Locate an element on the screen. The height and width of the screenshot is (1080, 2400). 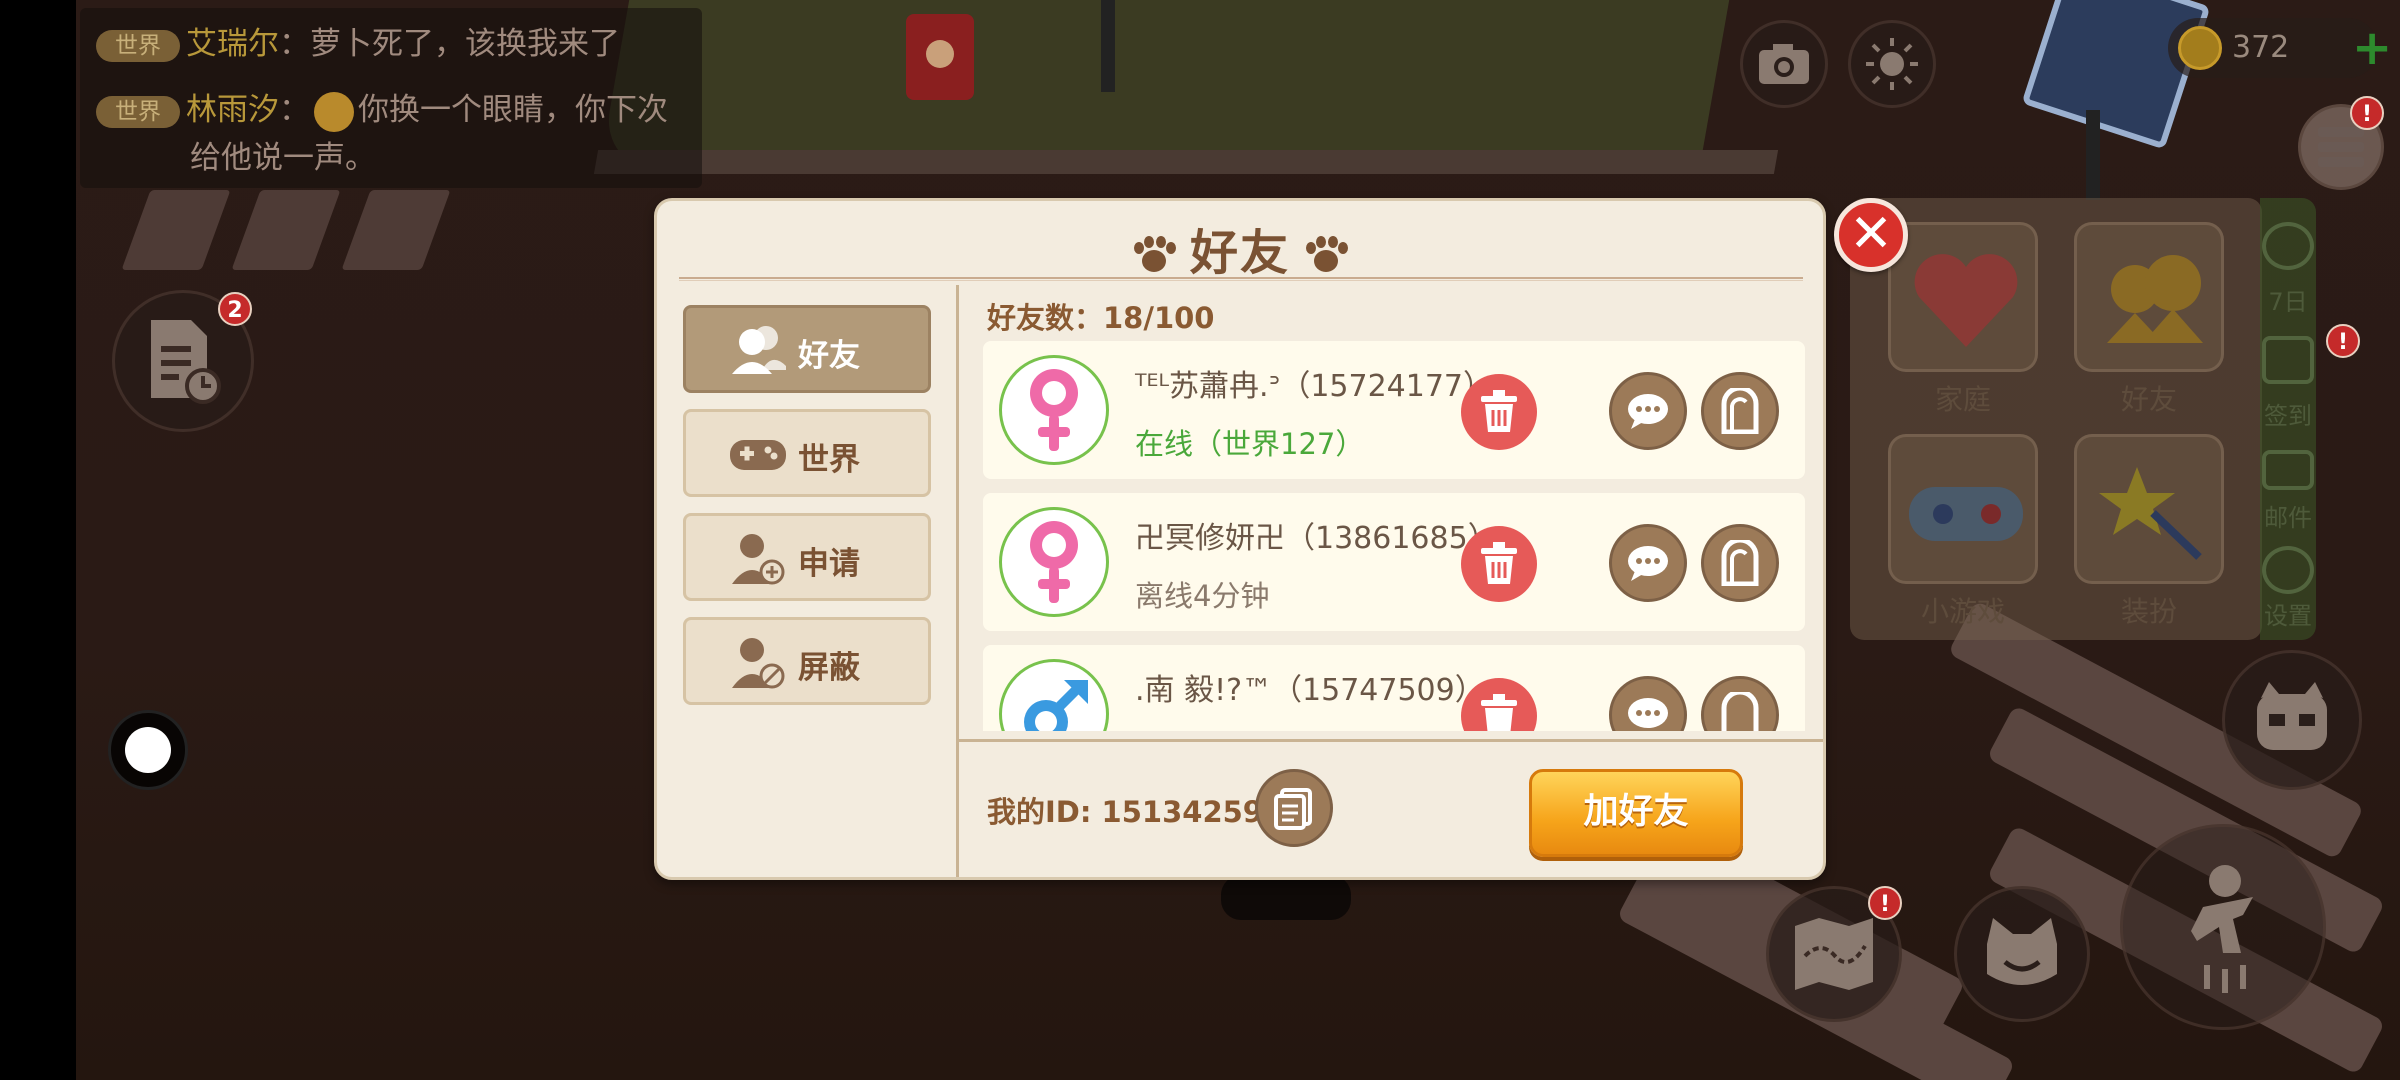
dressup-button is located at coordinates (2149, 509).